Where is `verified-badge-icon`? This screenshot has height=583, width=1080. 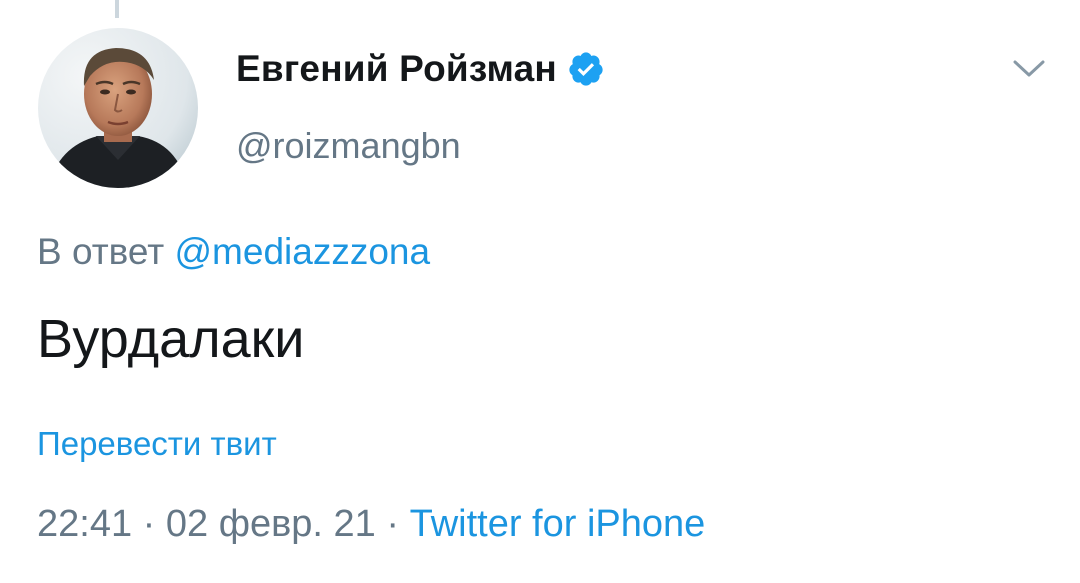
verified-badge-icon is located at coordinates (586, 69).